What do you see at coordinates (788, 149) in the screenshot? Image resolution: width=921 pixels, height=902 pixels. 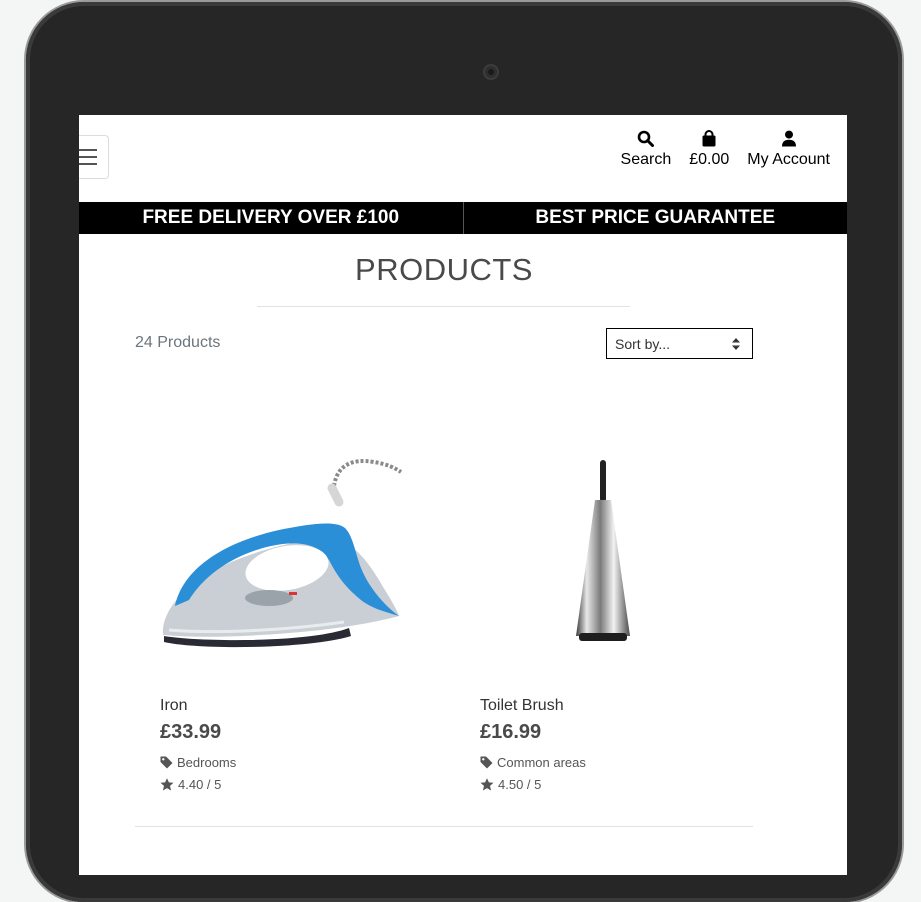 I see `nav-account: My Account` at bounding box center [788, 149].